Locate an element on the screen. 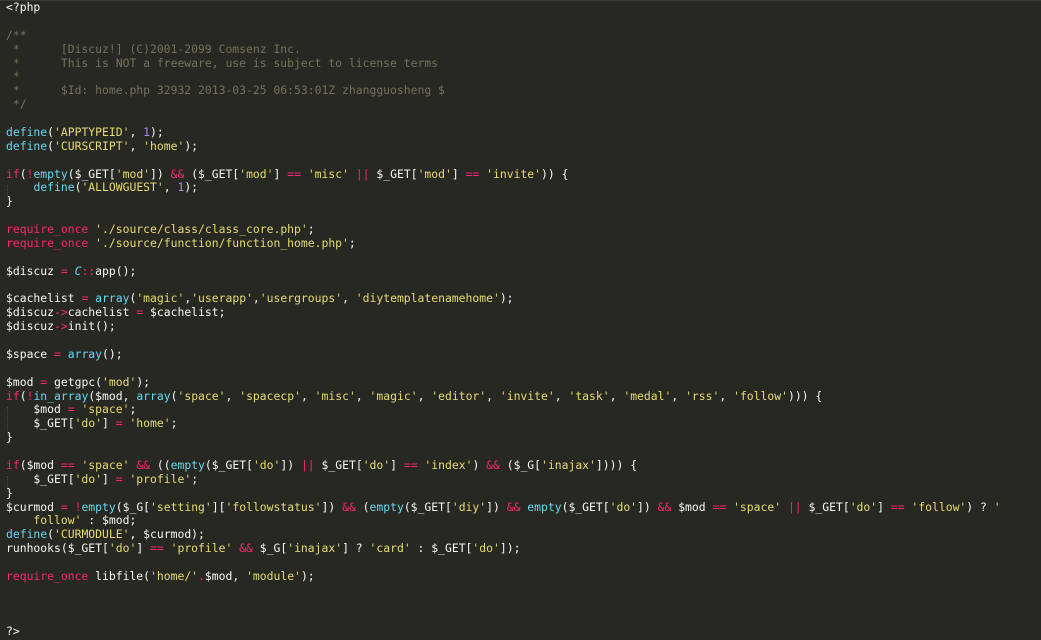 This screenshot has height=640, width=1041. code-token: 'inajax' is located at coordinates (568, 465).